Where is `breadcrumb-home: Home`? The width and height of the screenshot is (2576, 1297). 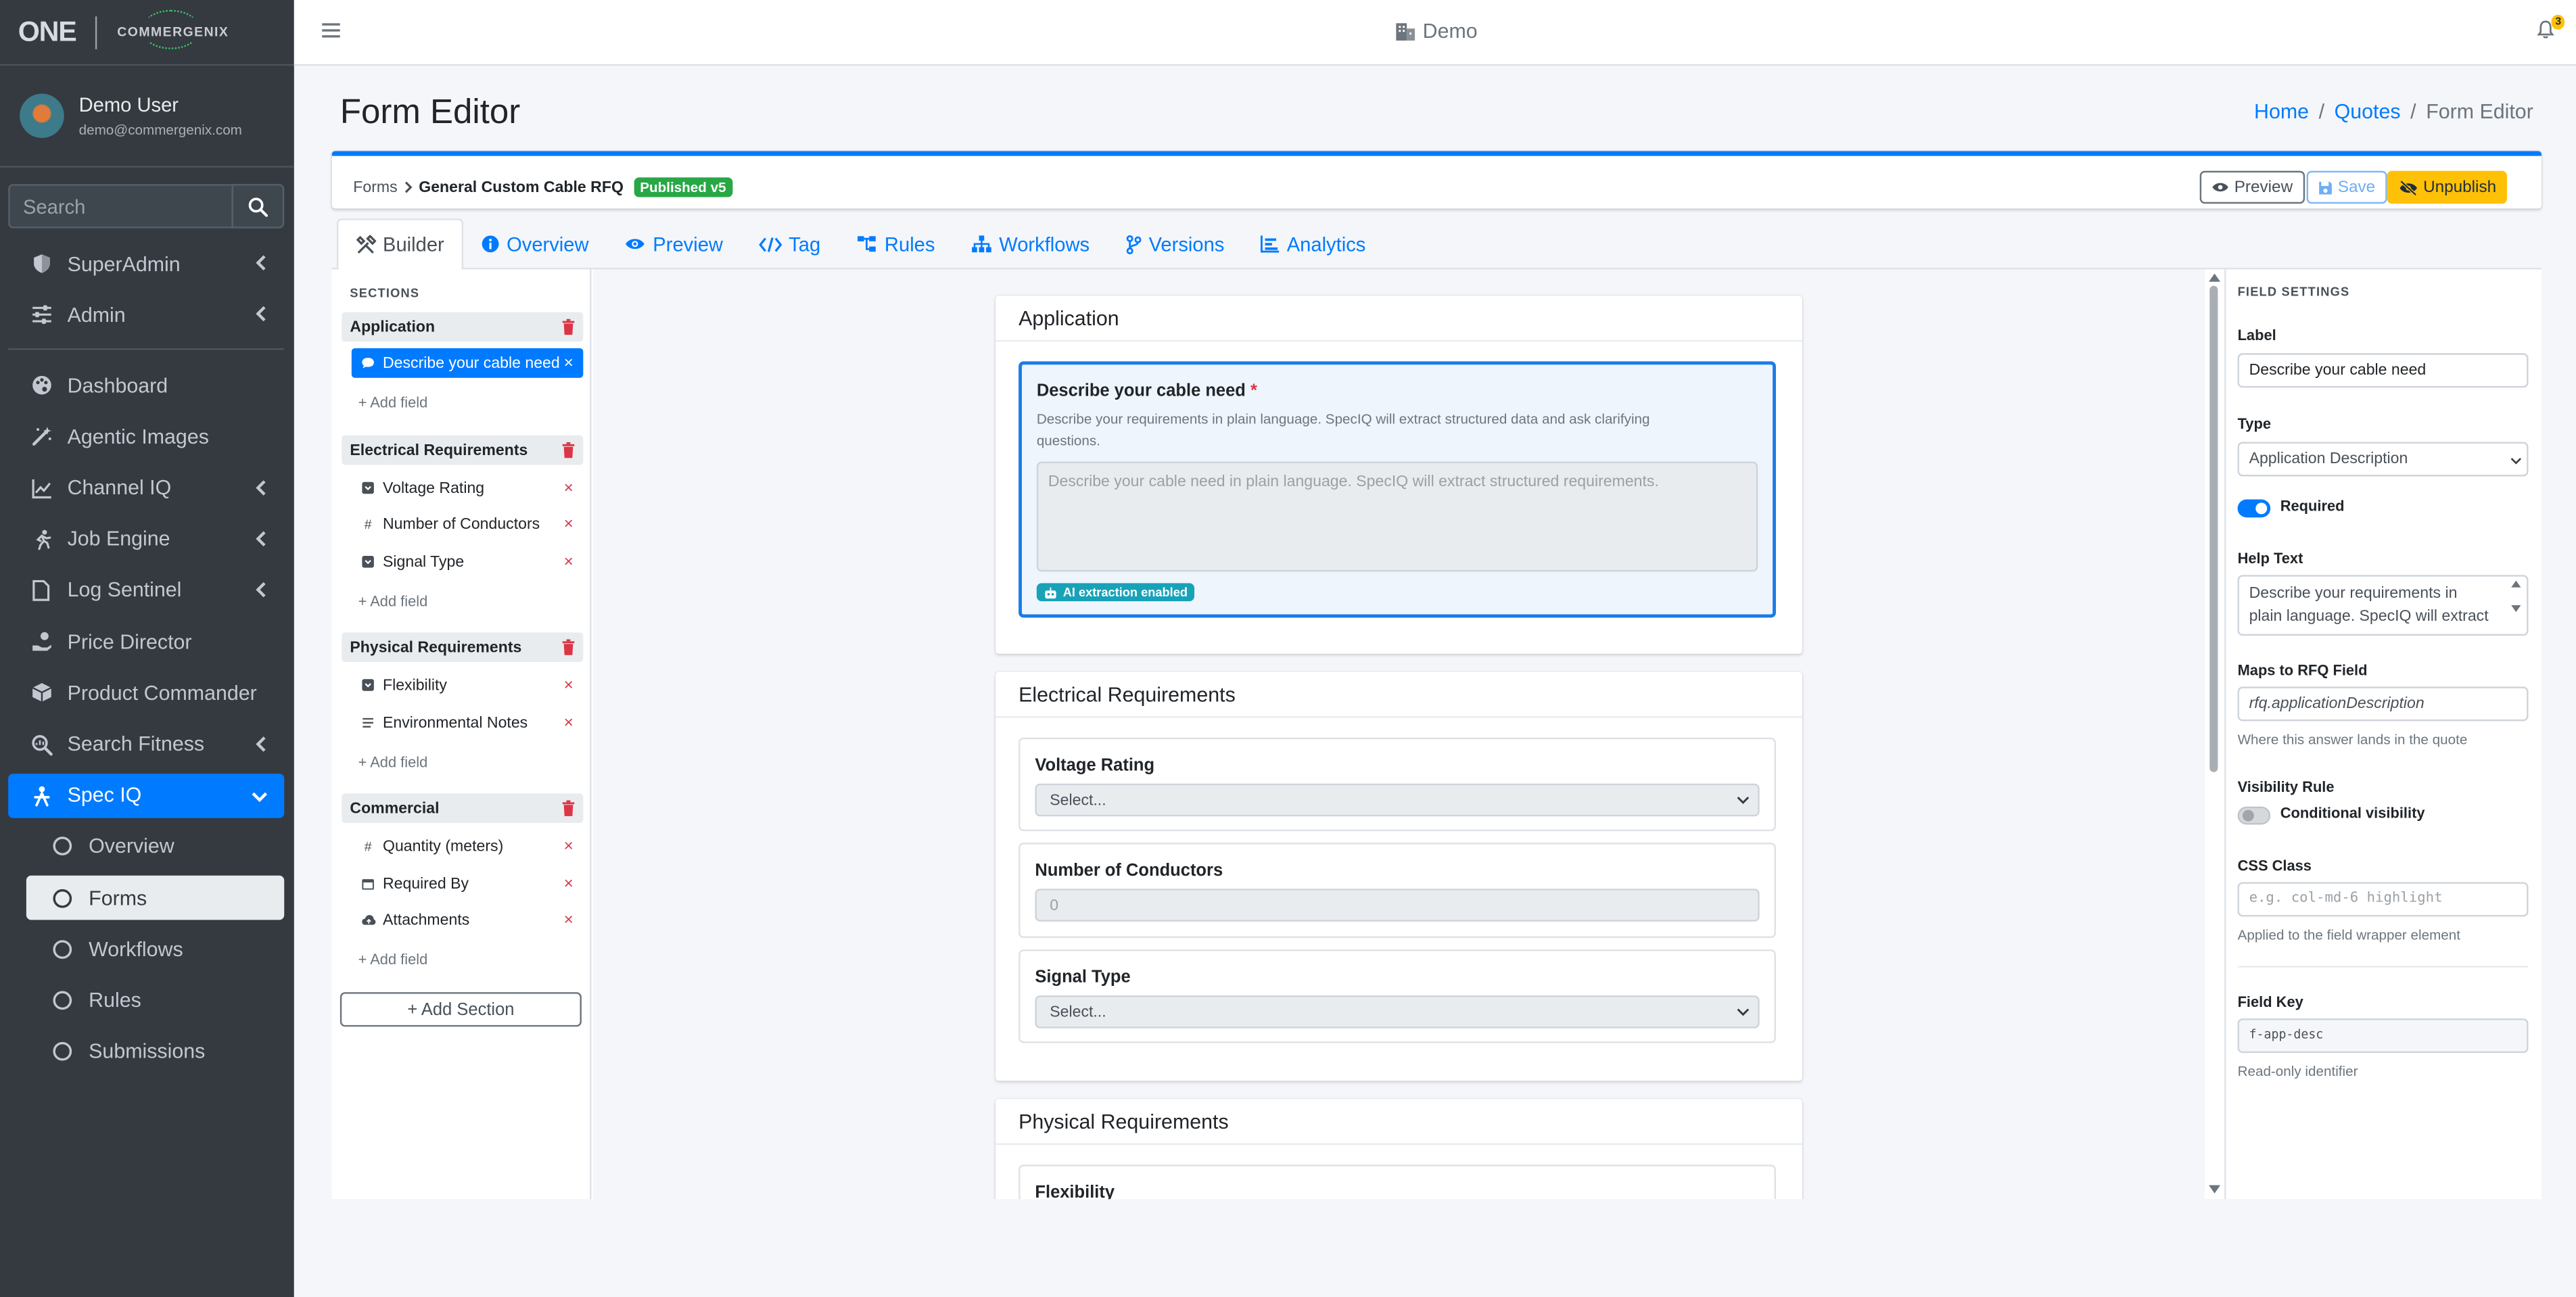
breadcrumb-home: Home is located at coordinates (2281, 111).